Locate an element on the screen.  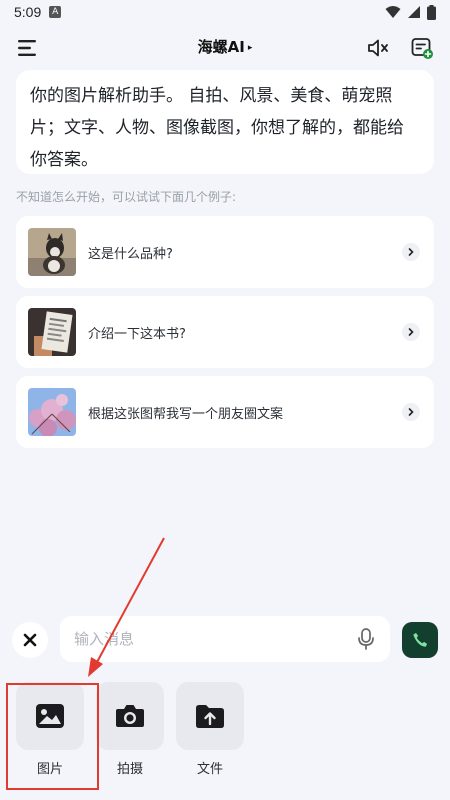
example-prompt-label: 这是什么品种? is located at coordinates (130, 254).